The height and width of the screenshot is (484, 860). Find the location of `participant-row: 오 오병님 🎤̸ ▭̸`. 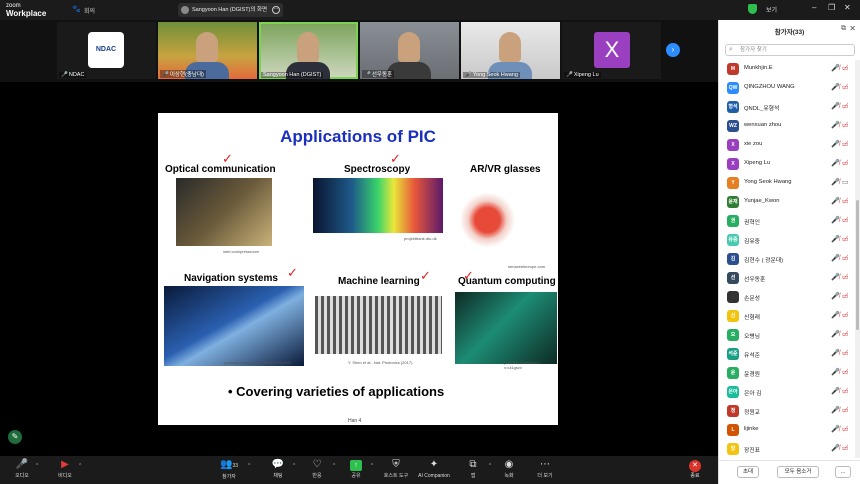

participant-row: 오 오병님 🎤̸ ▭̸ is located at coordinates (787, 335).